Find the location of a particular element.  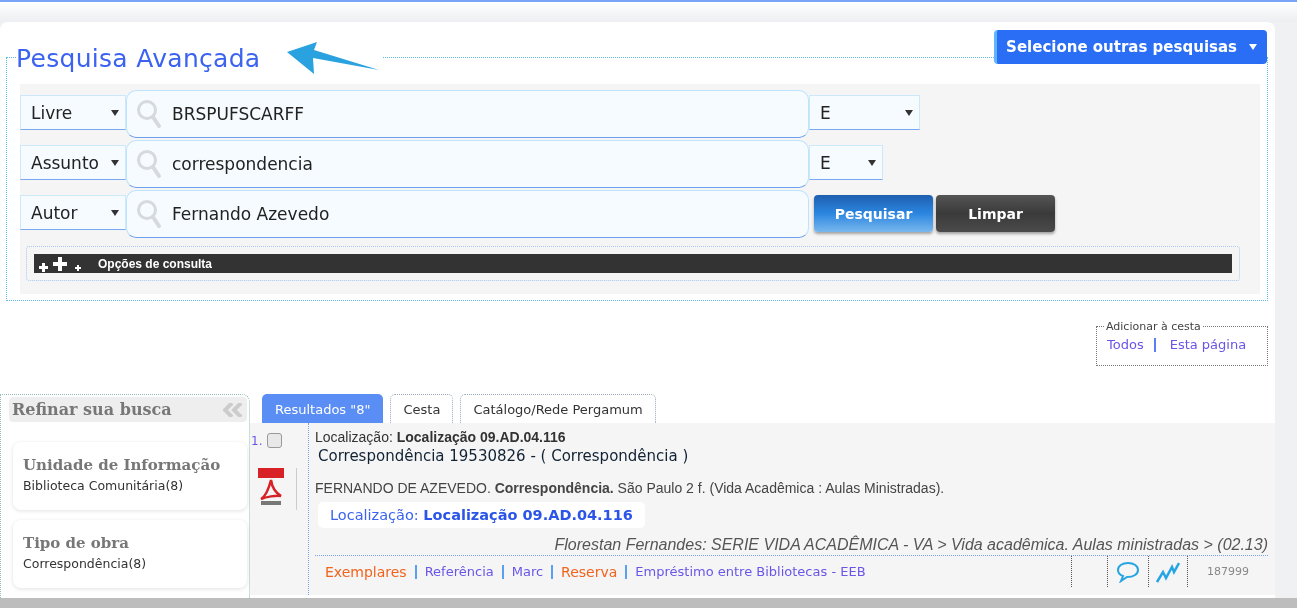

horizontal-scrollbar is located at coordinates (648, 603).